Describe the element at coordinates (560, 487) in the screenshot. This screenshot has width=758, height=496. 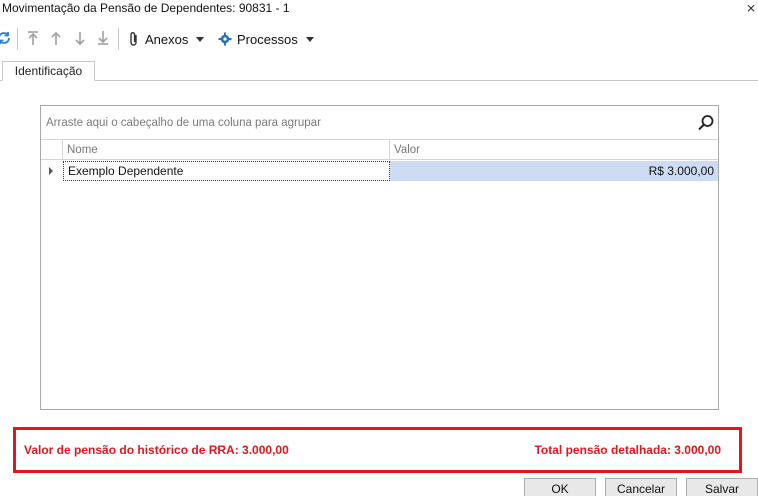
I see `ok-button: OK` at that location.